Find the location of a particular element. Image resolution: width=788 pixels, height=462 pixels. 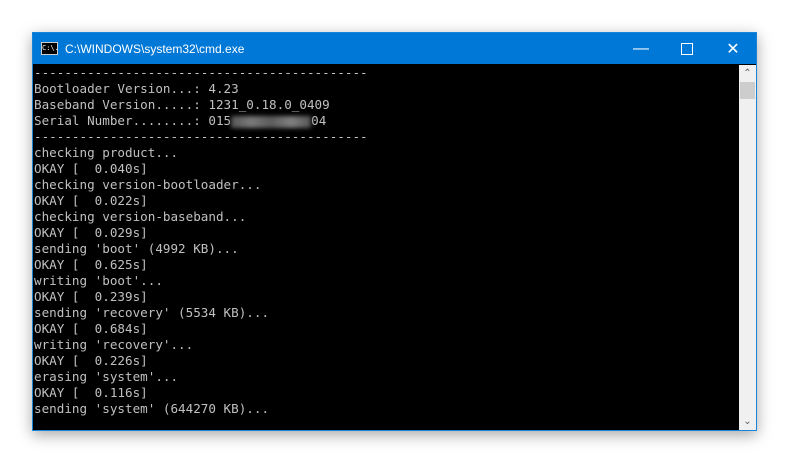

console-line: OKAY [ 0.040s] is located at coordinates (91, 168).